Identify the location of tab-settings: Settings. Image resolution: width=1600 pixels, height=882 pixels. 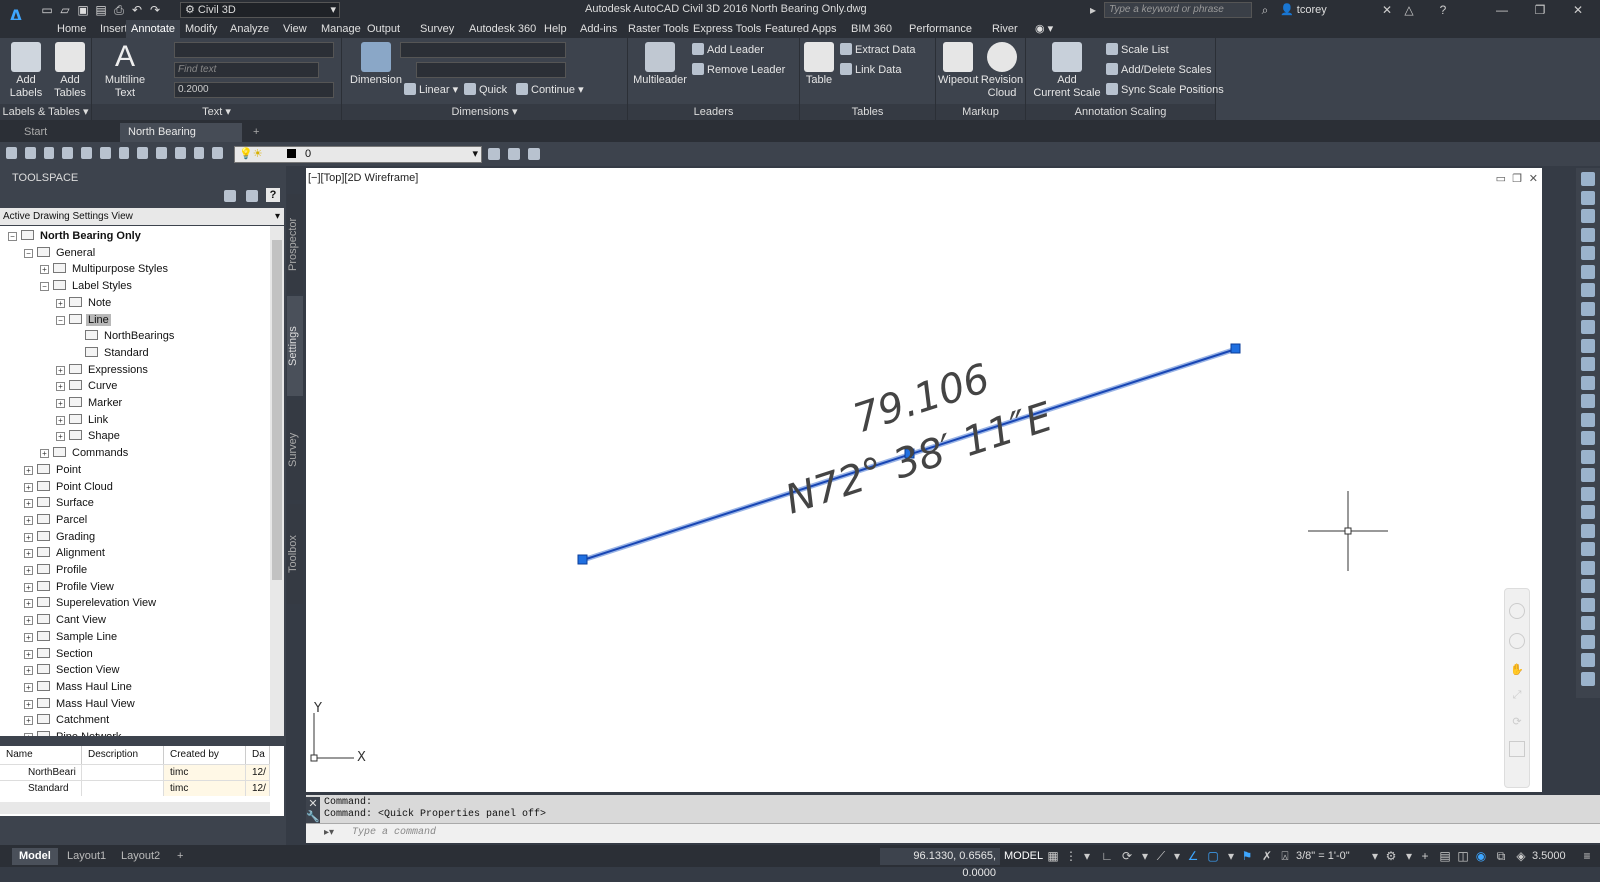
(295, 346).